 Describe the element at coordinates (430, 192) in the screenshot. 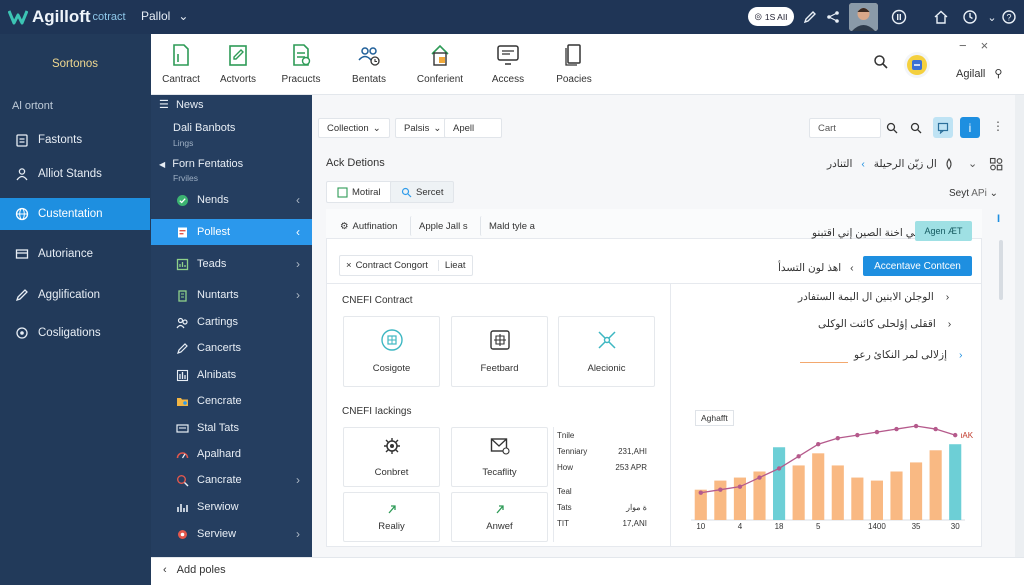

I see `button-label: Sercet` at that location.